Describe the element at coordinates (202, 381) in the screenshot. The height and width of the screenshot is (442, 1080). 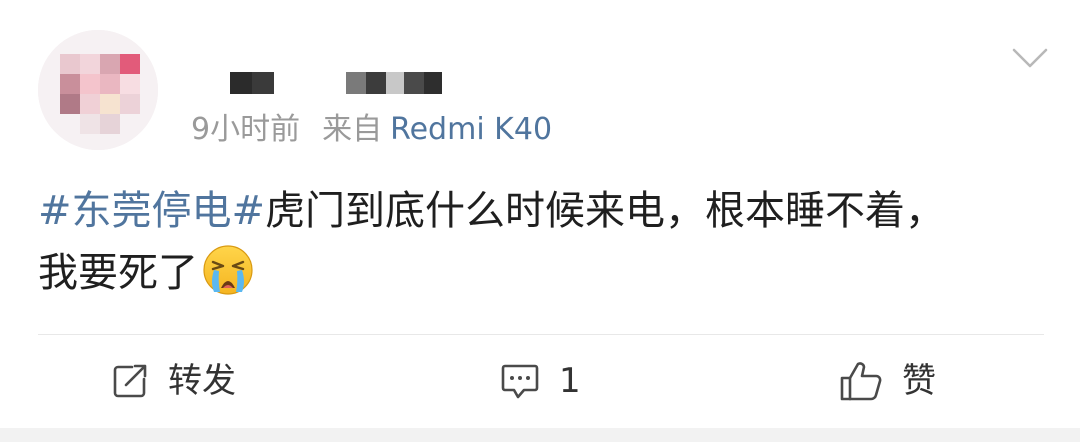
I see `repost-label: 转发` at that location.